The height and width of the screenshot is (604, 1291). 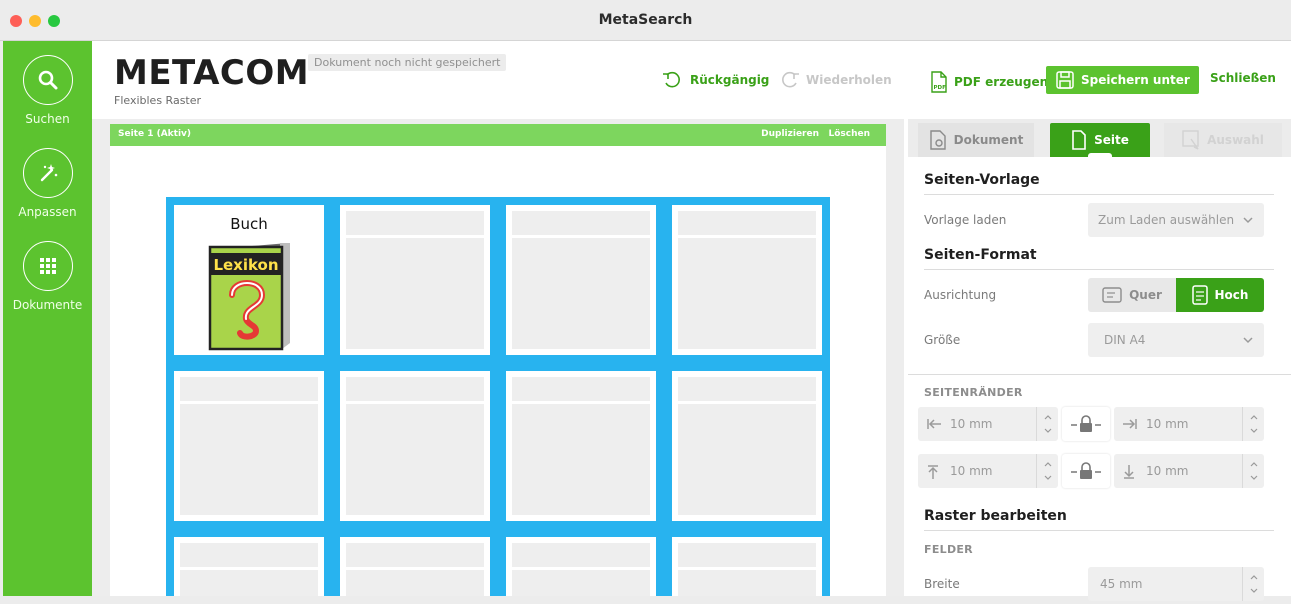 What do you see at coordinates (730, 80) in the screenshot?
I see `undo-label: Rückgängig` at bounding box center [730, 80].